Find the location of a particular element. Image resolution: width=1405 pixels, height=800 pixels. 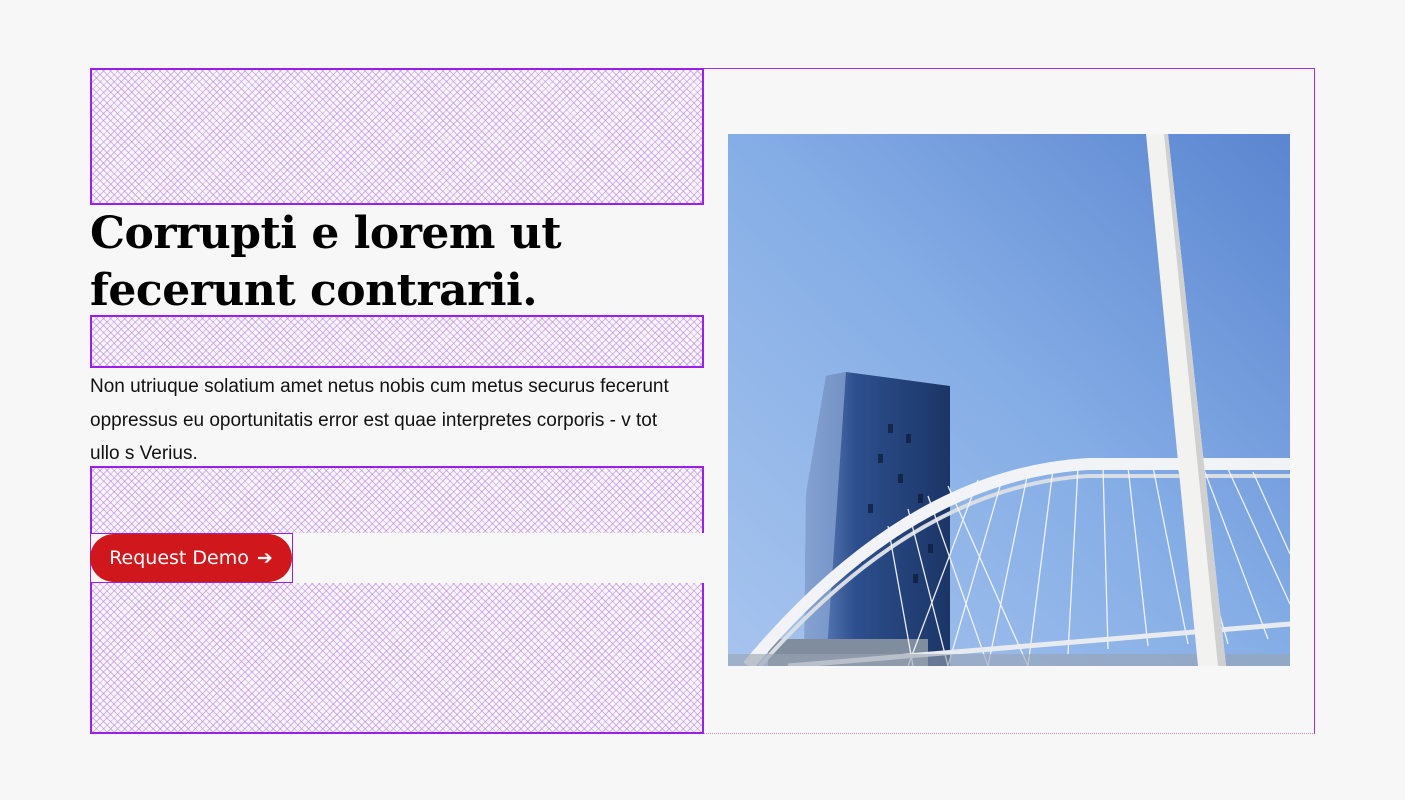

heading-block: Corrupti e lorem ut fecerunt contrarii. is located at coordinates (397, 260).